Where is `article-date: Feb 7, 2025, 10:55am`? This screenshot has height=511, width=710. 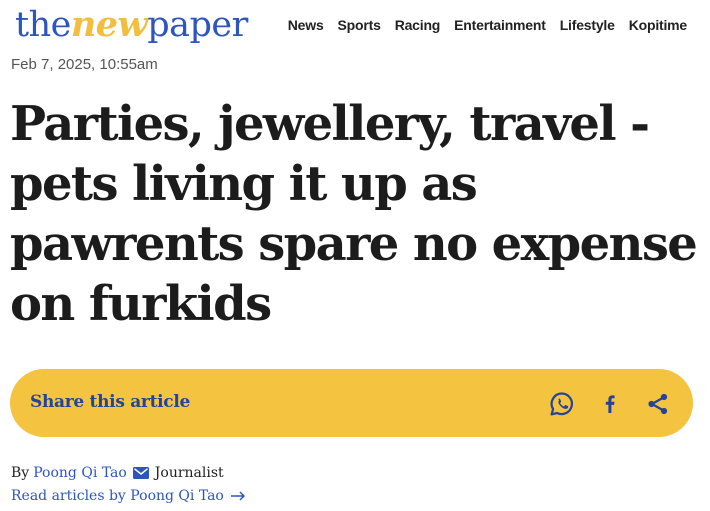
article-date: Feb 7, 2025, 10:55am is located at coordinates (84, 64).